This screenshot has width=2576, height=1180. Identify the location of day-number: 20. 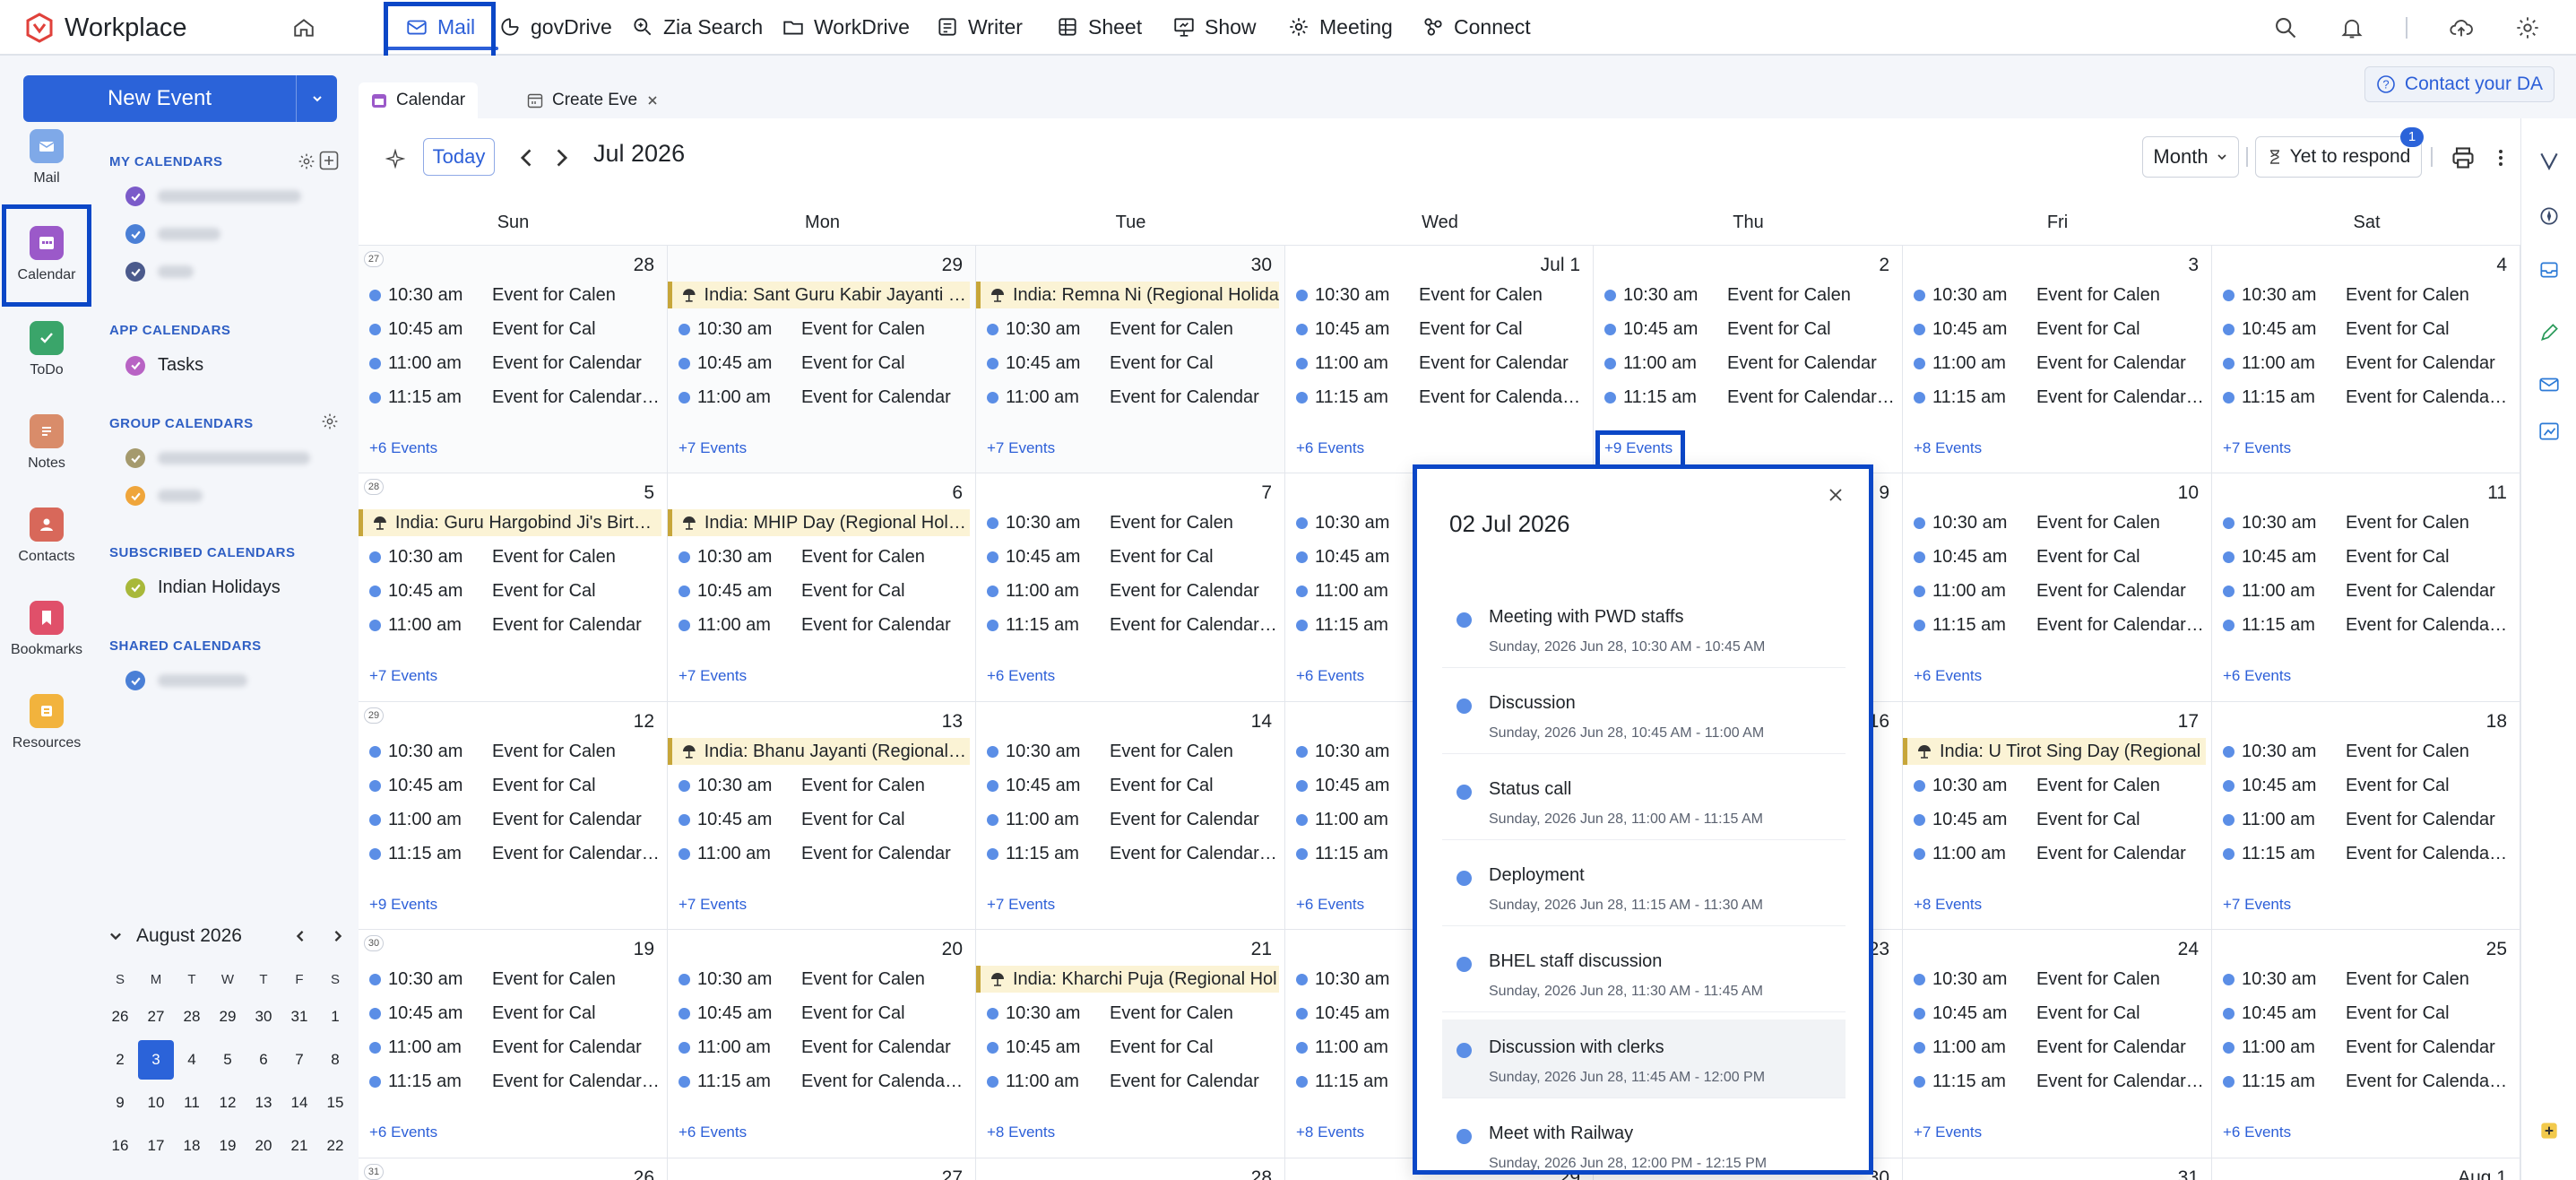
(952, 950).